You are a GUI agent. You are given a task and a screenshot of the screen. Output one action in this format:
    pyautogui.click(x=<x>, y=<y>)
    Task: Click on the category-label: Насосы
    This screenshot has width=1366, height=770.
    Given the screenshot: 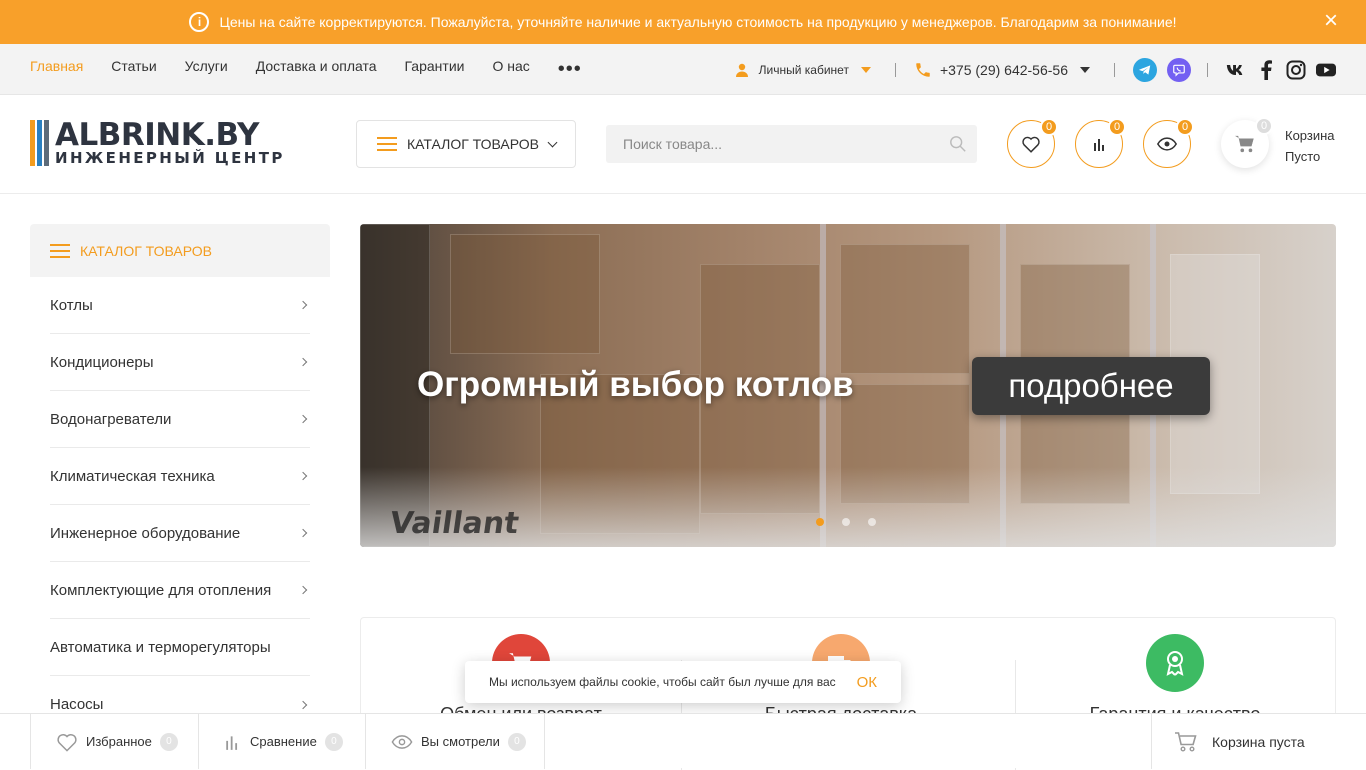 What is the action you would take?
    pyautogui.click(x=77, y=704)
    